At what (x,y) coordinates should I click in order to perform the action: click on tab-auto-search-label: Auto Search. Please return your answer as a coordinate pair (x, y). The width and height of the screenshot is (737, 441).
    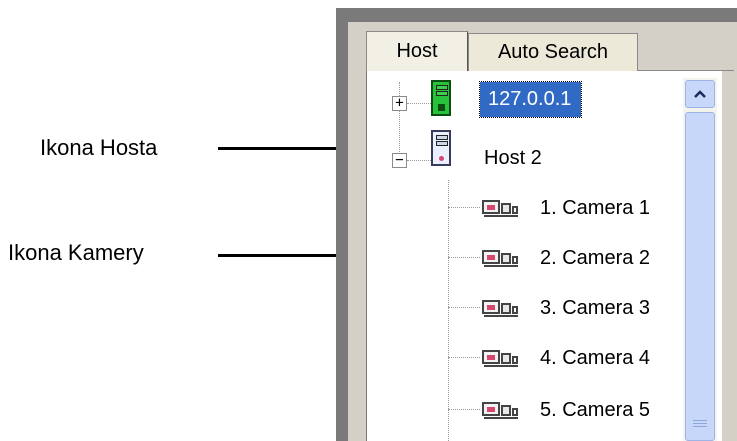
    Looking at the image, I should click on (553, 52).